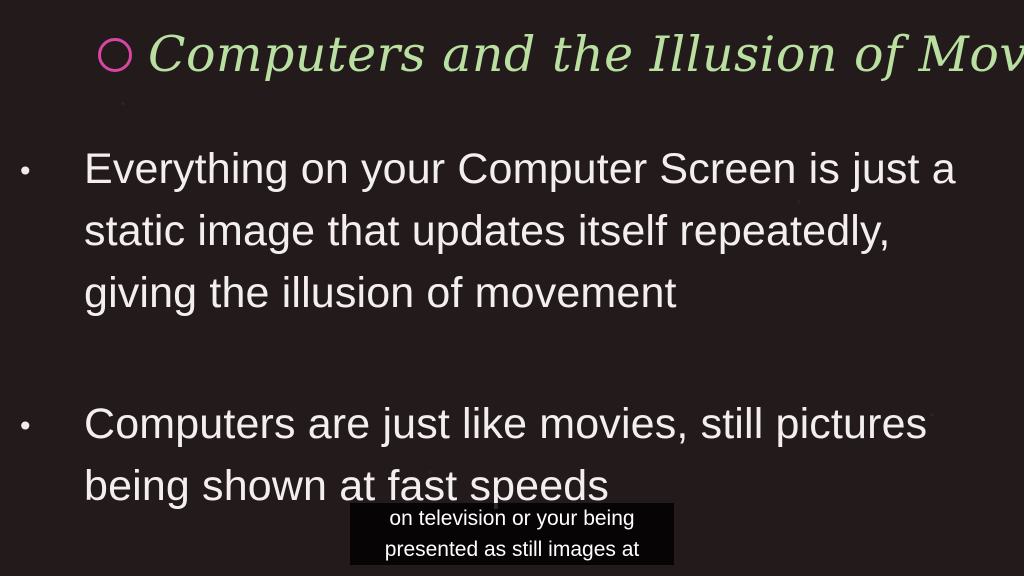 The width and height of the screenshot is (1024, 576). What do you see at coordinates (512, 518) in the screenshot?
I see `caption-line: on television or your being` at bounding box center [512, 518].